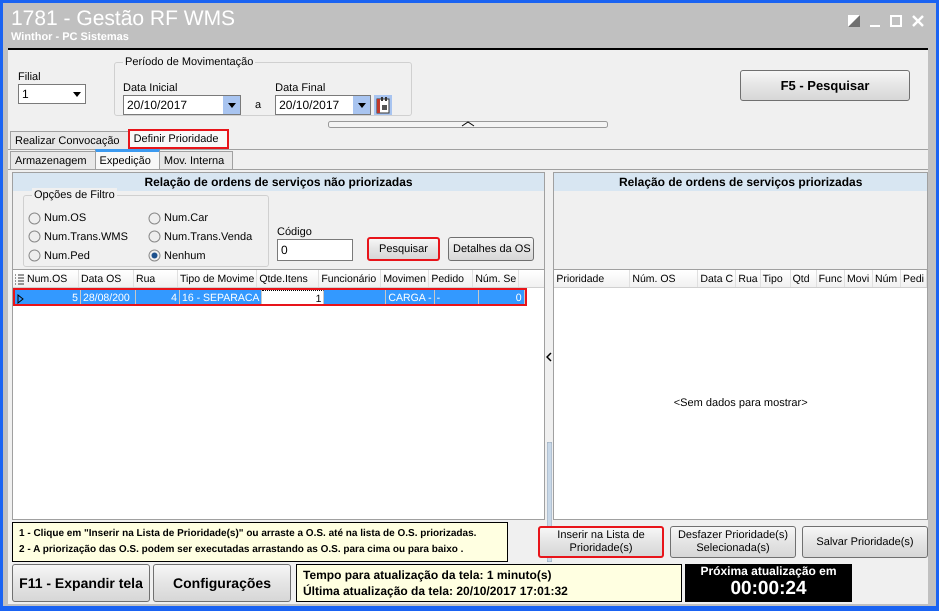 Image resolution: width=939 pixels, height=611 pixels. I want to click on table-cell: CARGA -, so click(410, 297).